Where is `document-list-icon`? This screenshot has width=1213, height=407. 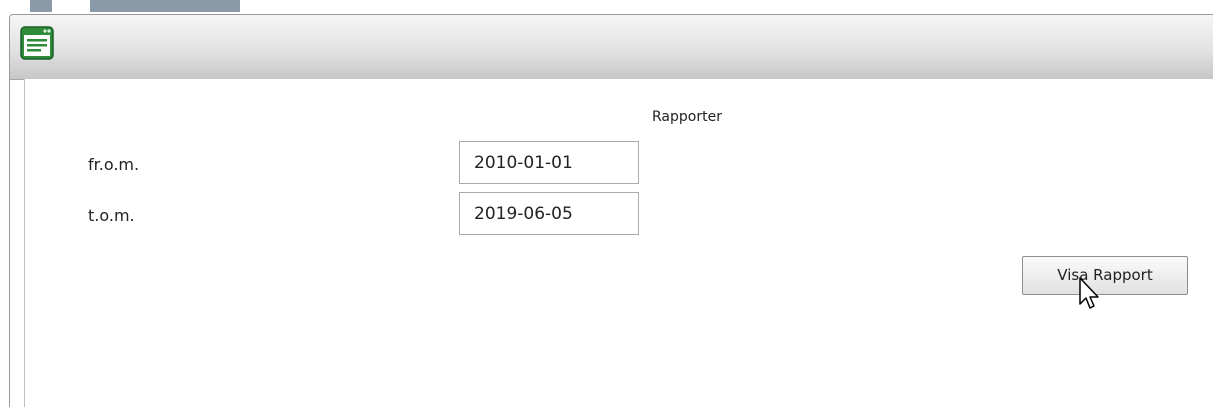
document-list-icon is located at coordinates (37, 43).